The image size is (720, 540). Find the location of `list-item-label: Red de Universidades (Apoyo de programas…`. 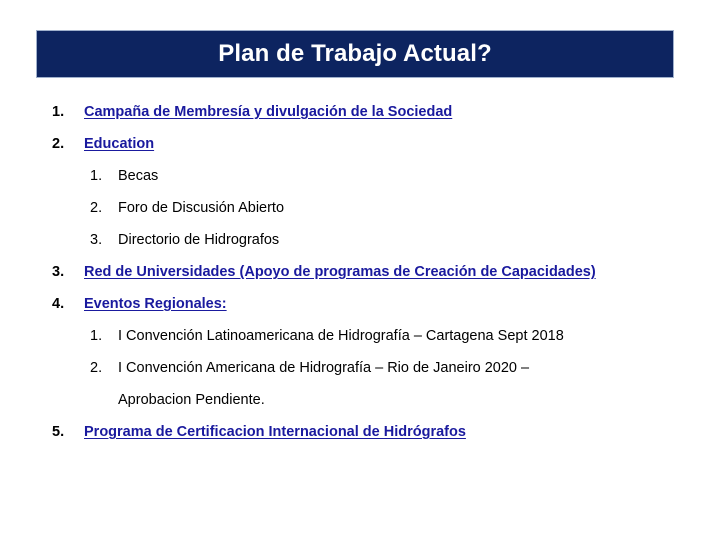

list-item-label: Red de Universidades (Apoyo de programas… is located at coordinates (340, 272).